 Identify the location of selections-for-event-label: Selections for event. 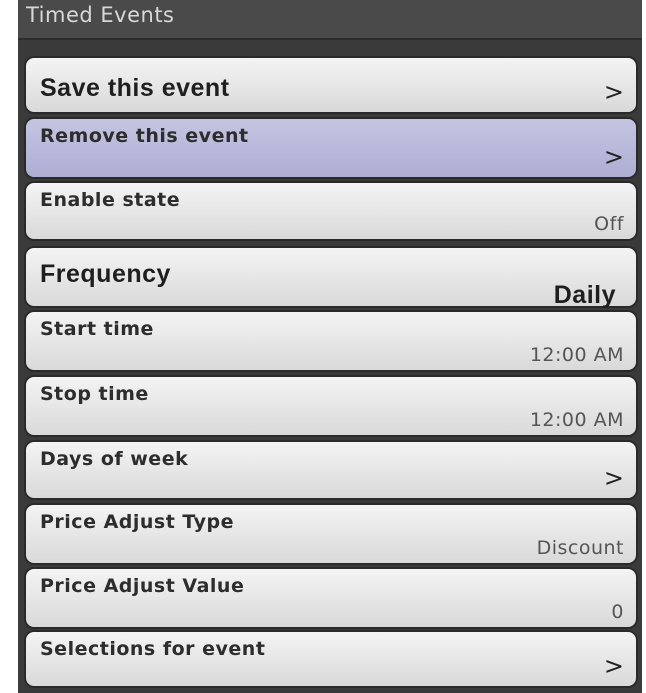
(153, 649).